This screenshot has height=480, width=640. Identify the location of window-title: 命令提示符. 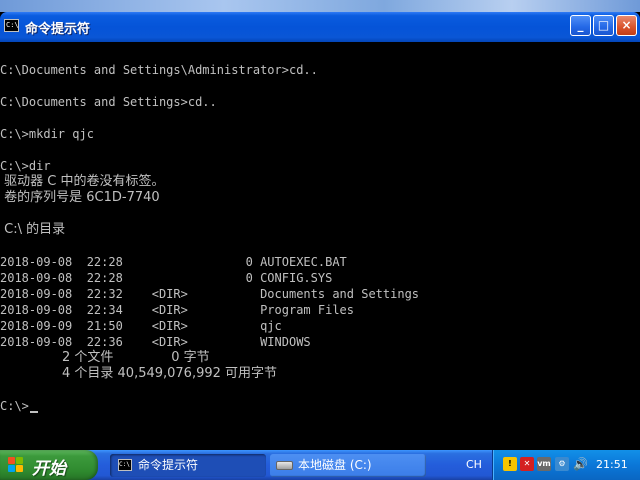
(58, 29).